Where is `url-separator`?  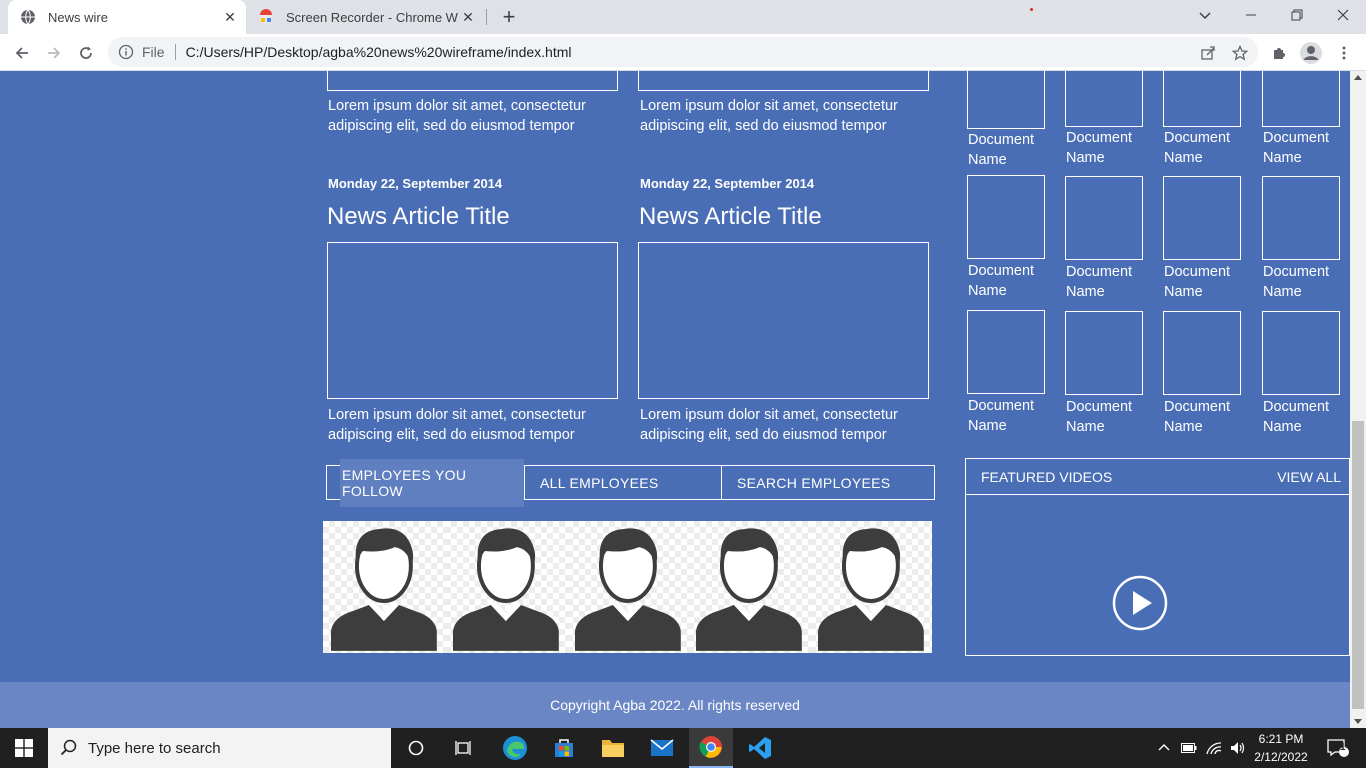
url-separator is located at coordinates (175, 52).